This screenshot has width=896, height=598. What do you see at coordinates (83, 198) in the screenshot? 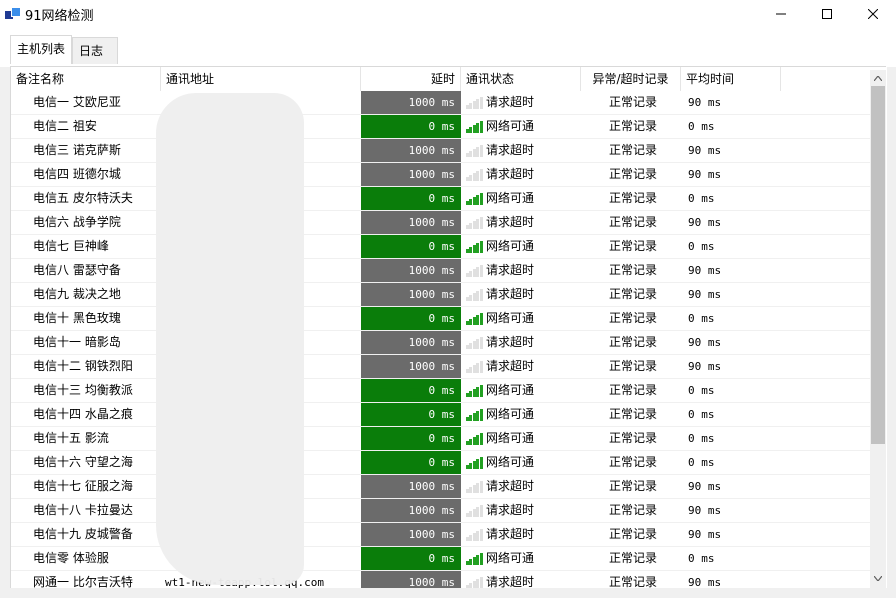
I see `host-name: 电信五 皮尔特沃夫` at bounding box center [83, 198].